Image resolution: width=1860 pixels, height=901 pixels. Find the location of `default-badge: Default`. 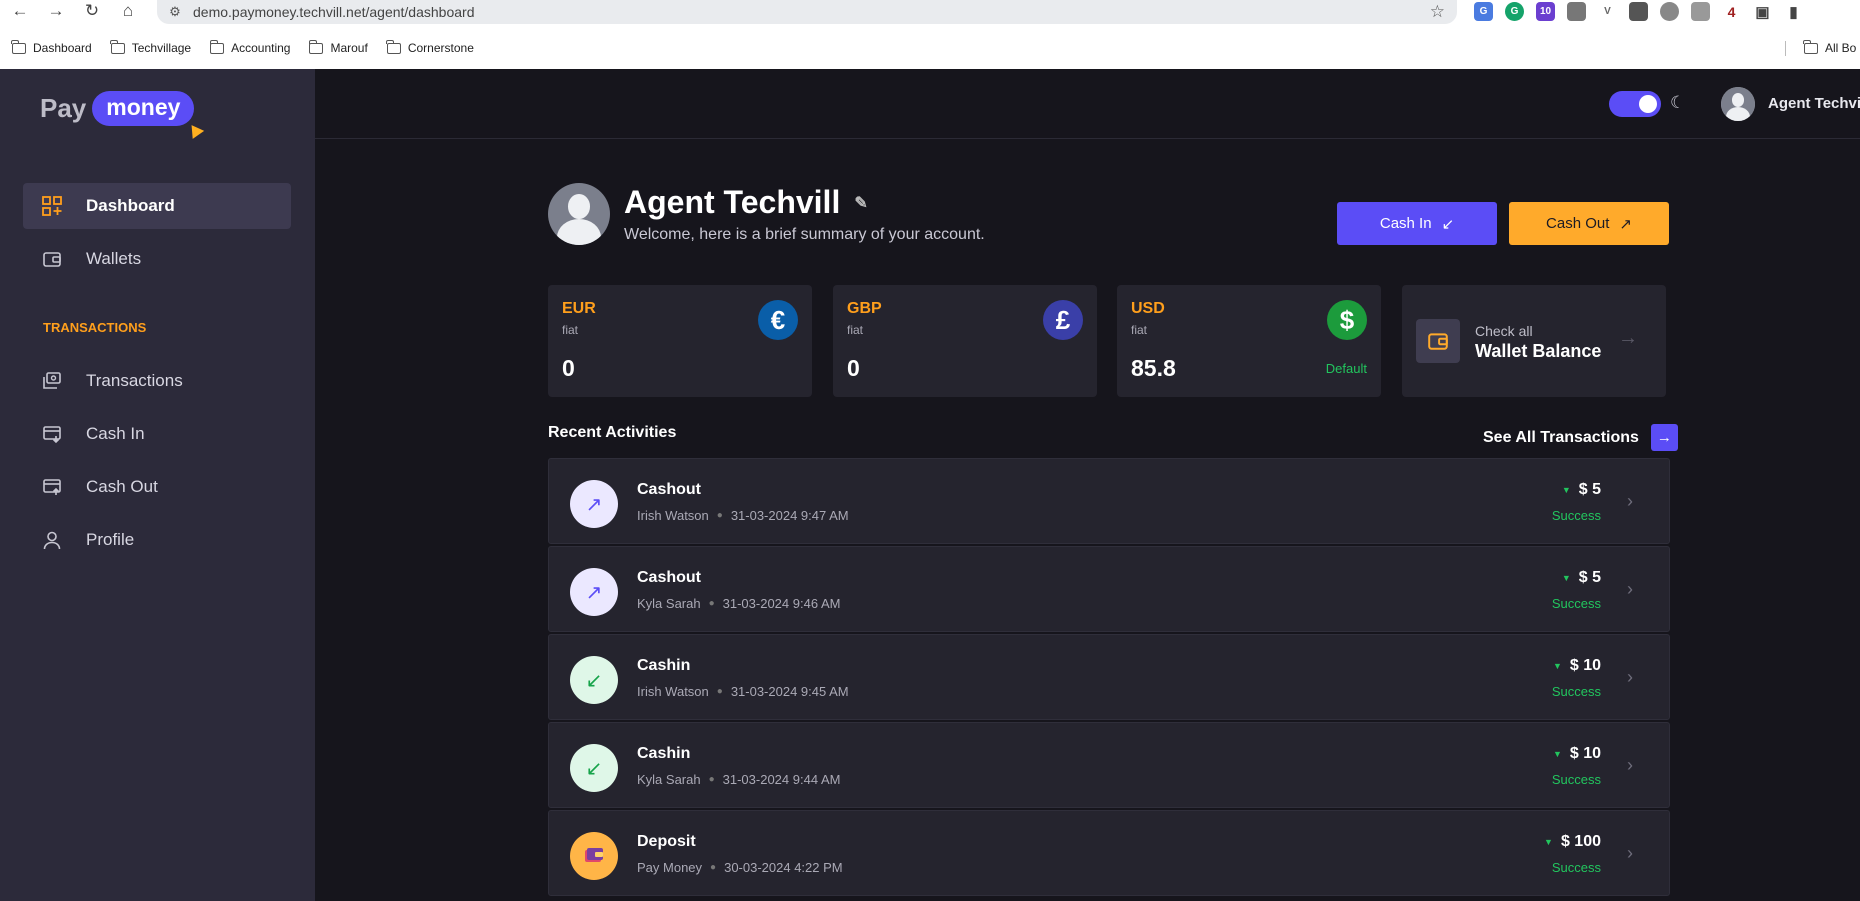

default-badge: Default is located at coordinates (1346, 368).